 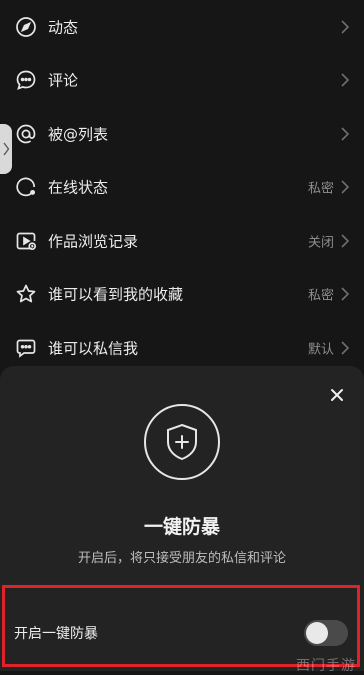 I want to click on settings-row-mentions: 被@列表, so click(x=182, y=134).